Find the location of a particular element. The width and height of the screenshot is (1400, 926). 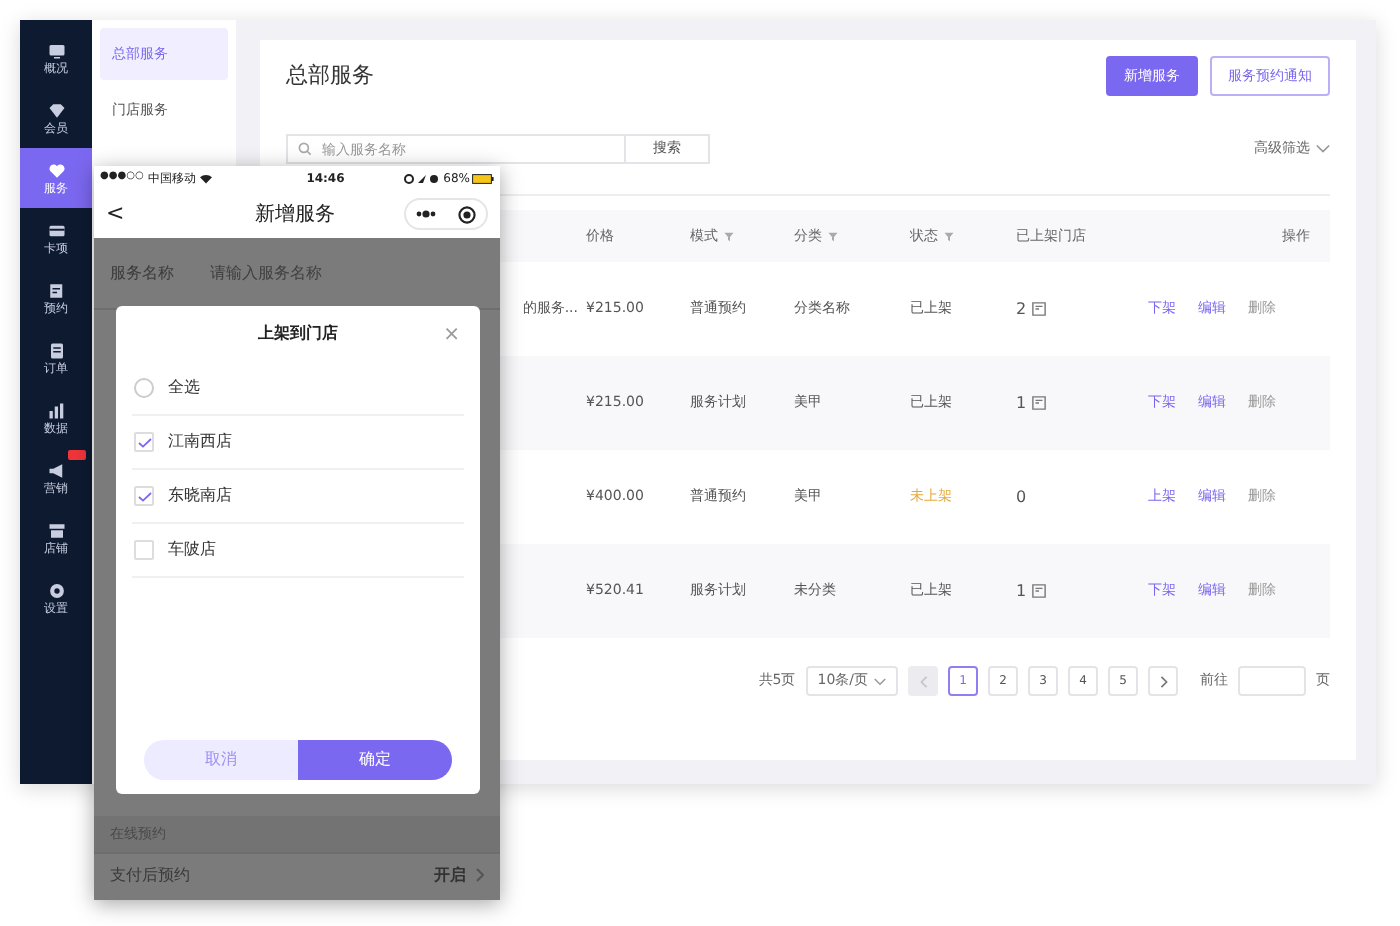

dialog-title: 上架到门店 is located at coordinates (298, 334).